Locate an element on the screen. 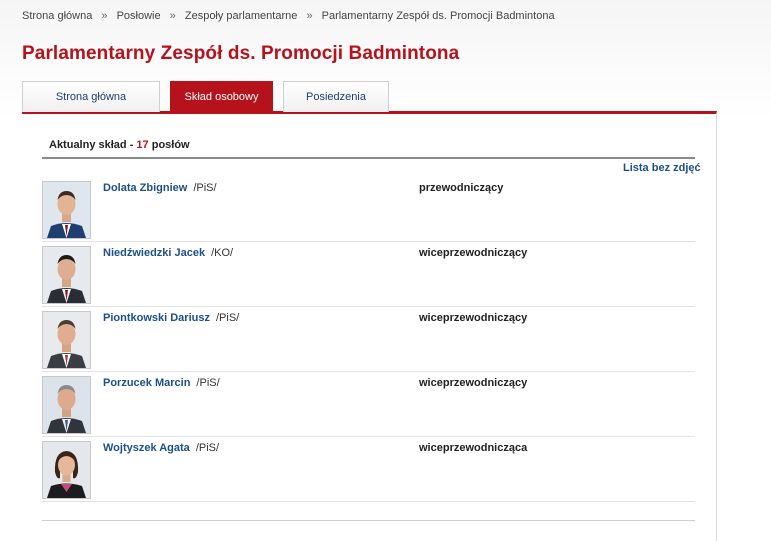 The width and height of the screenshot is (771, 541). member-name-link: Dolata Zbigniew/PiS/ is located at coordinates (160, 188).